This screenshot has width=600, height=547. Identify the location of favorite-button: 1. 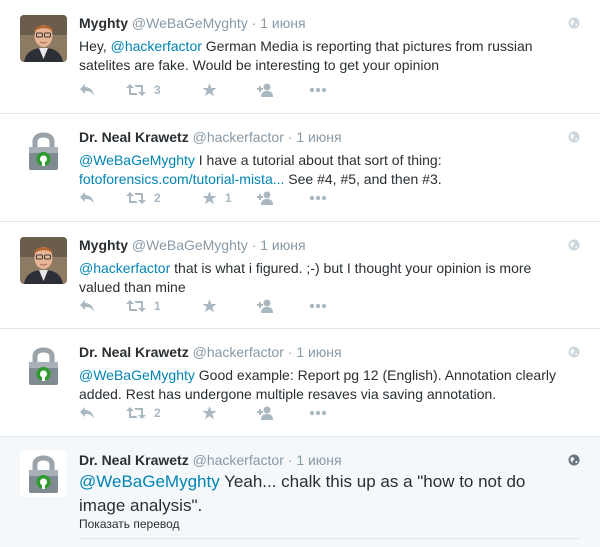
(229, 198).